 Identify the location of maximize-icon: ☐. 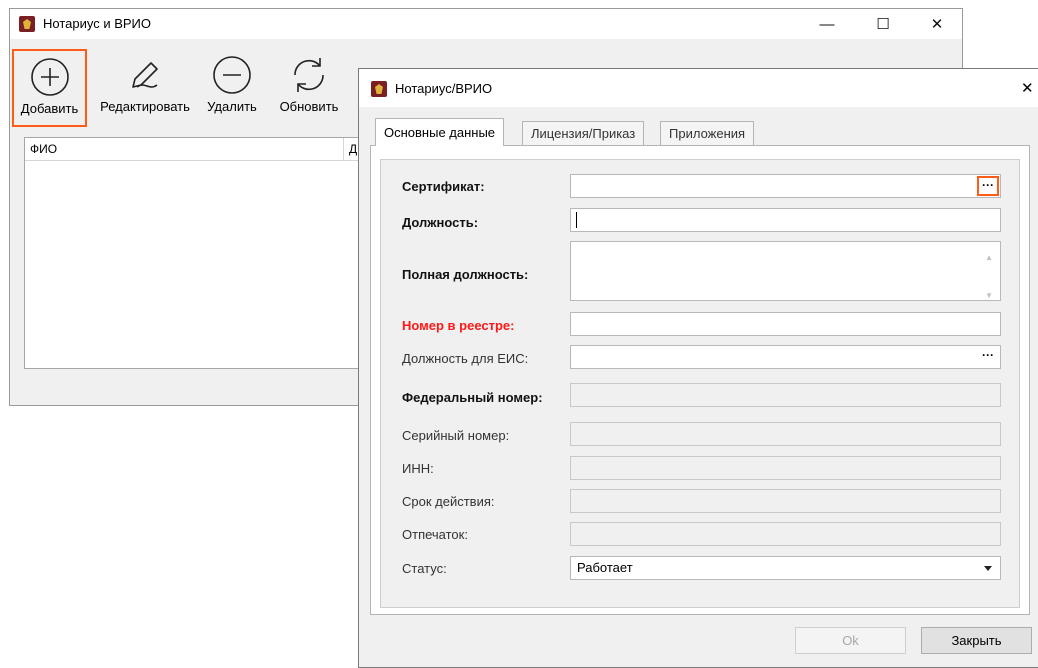
(883, 24).